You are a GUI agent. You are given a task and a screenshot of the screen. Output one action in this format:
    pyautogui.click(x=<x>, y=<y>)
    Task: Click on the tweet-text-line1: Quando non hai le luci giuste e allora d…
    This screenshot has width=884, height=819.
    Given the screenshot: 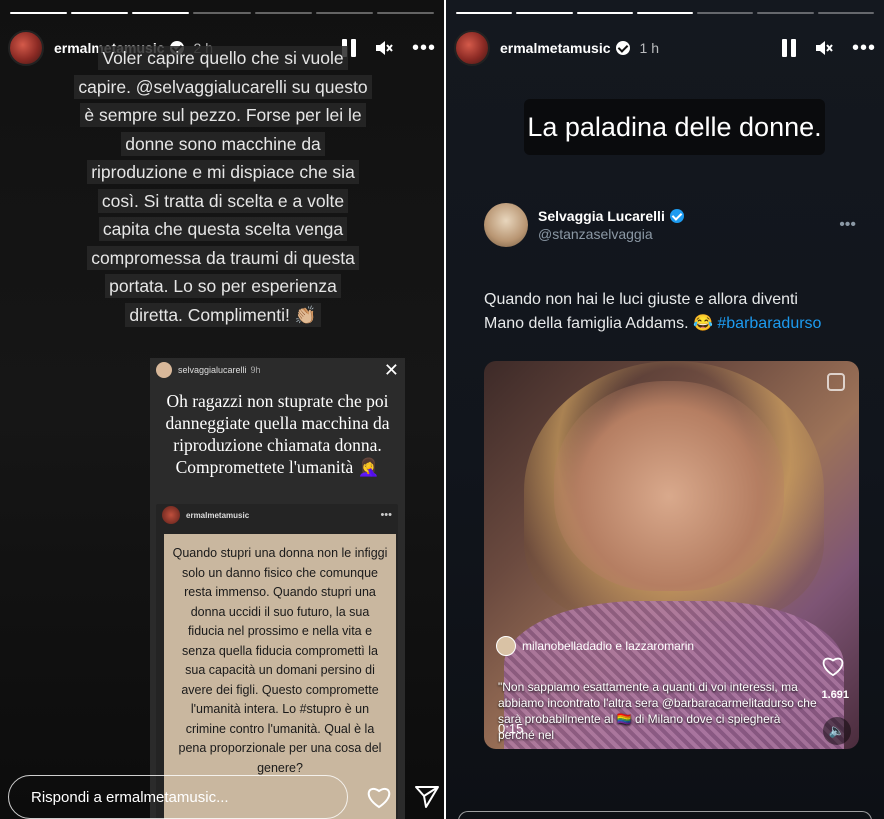 What is the action you would take?
    pyautogui.click(x=641, y=299)
    